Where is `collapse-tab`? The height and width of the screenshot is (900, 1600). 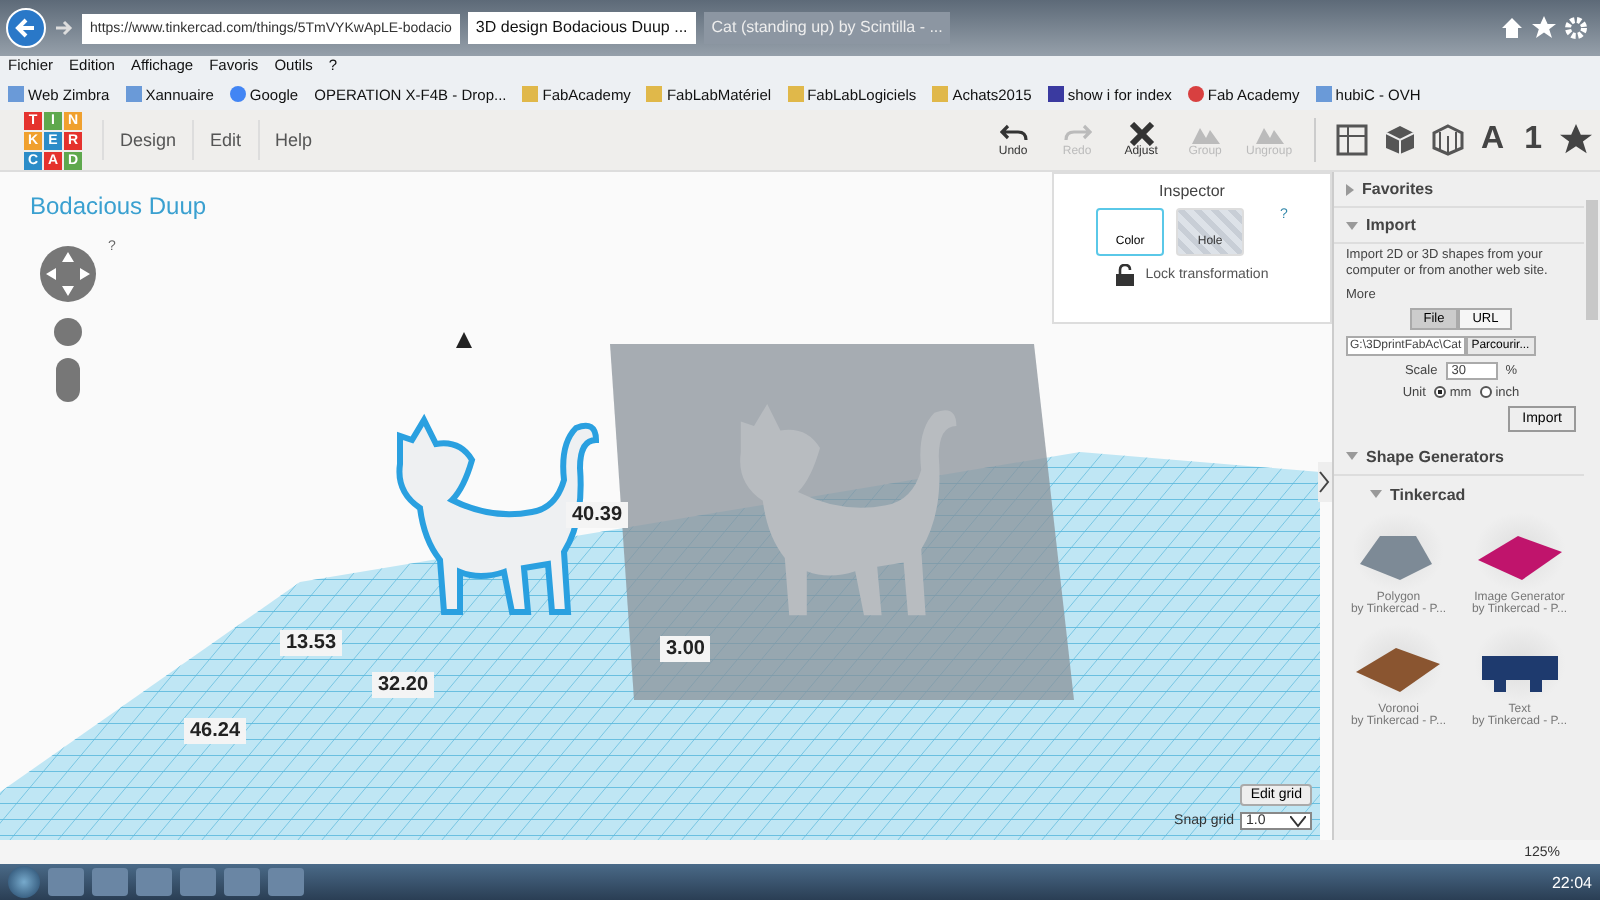 collapse-tab is located at coordinates (1325, 482).